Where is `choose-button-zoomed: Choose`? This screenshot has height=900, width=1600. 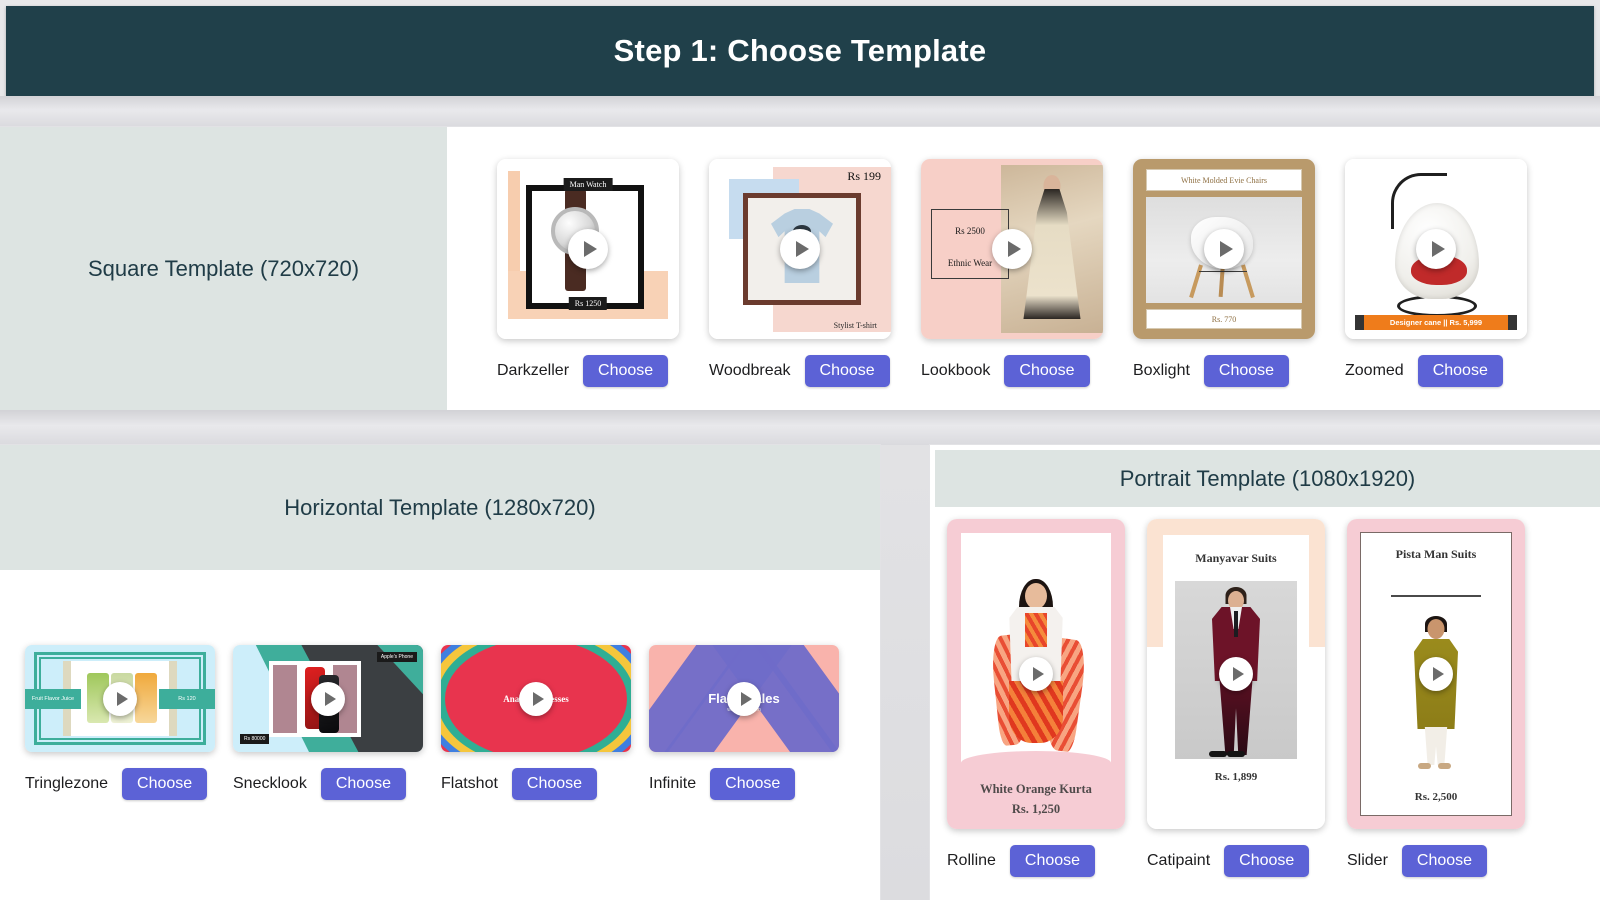
choose-button-zoomed: Choose is located at coordinates (1460, 371).